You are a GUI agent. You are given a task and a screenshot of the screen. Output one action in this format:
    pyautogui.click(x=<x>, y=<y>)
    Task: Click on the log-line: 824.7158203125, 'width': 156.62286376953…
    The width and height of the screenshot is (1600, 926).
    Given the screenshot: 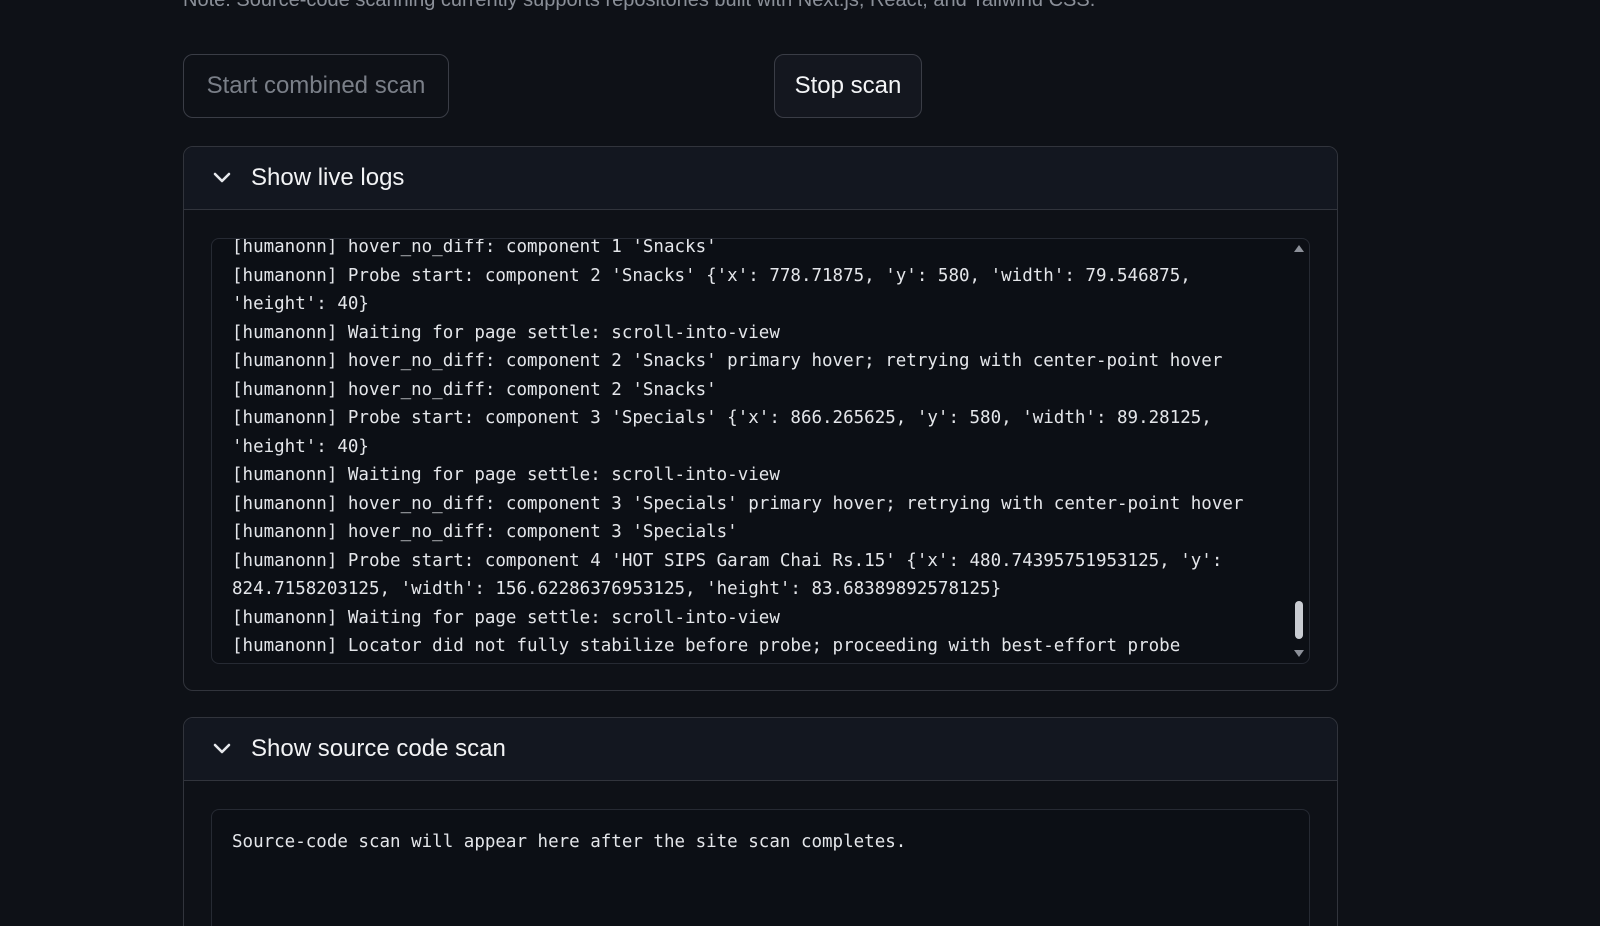 What is the action you would take?
    pyautogui.click(x=617, y=589)
    